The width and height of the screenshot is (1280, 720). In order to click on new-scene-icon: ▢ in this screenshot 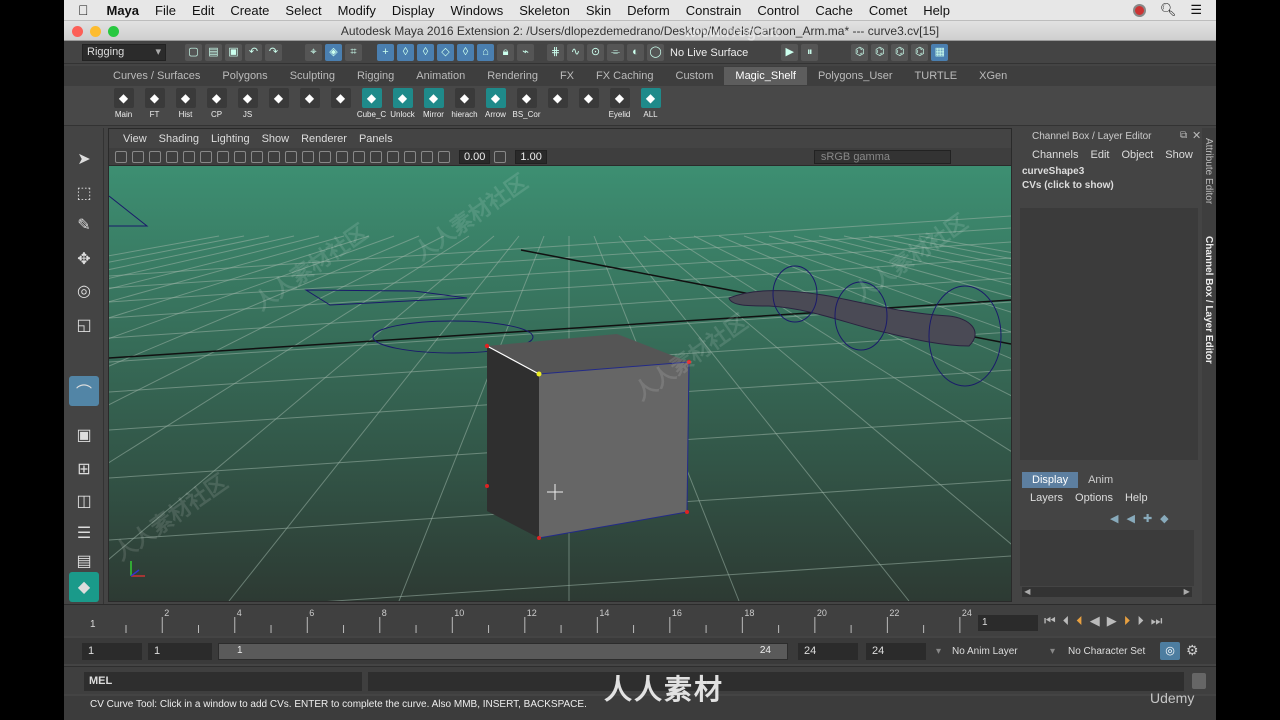, I will do `click(193, 52)`.